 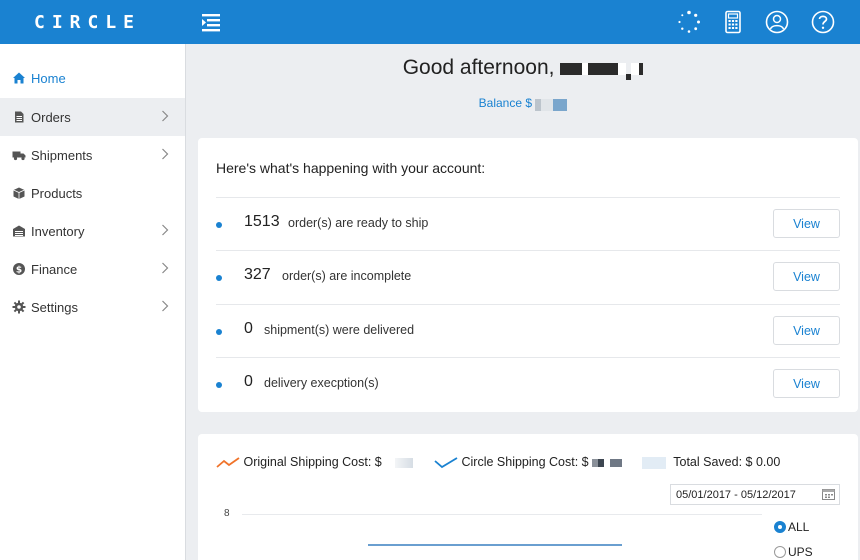 I want to click on list-item: 0 shipment(s) were delivered View, so click(x=528, y=330).